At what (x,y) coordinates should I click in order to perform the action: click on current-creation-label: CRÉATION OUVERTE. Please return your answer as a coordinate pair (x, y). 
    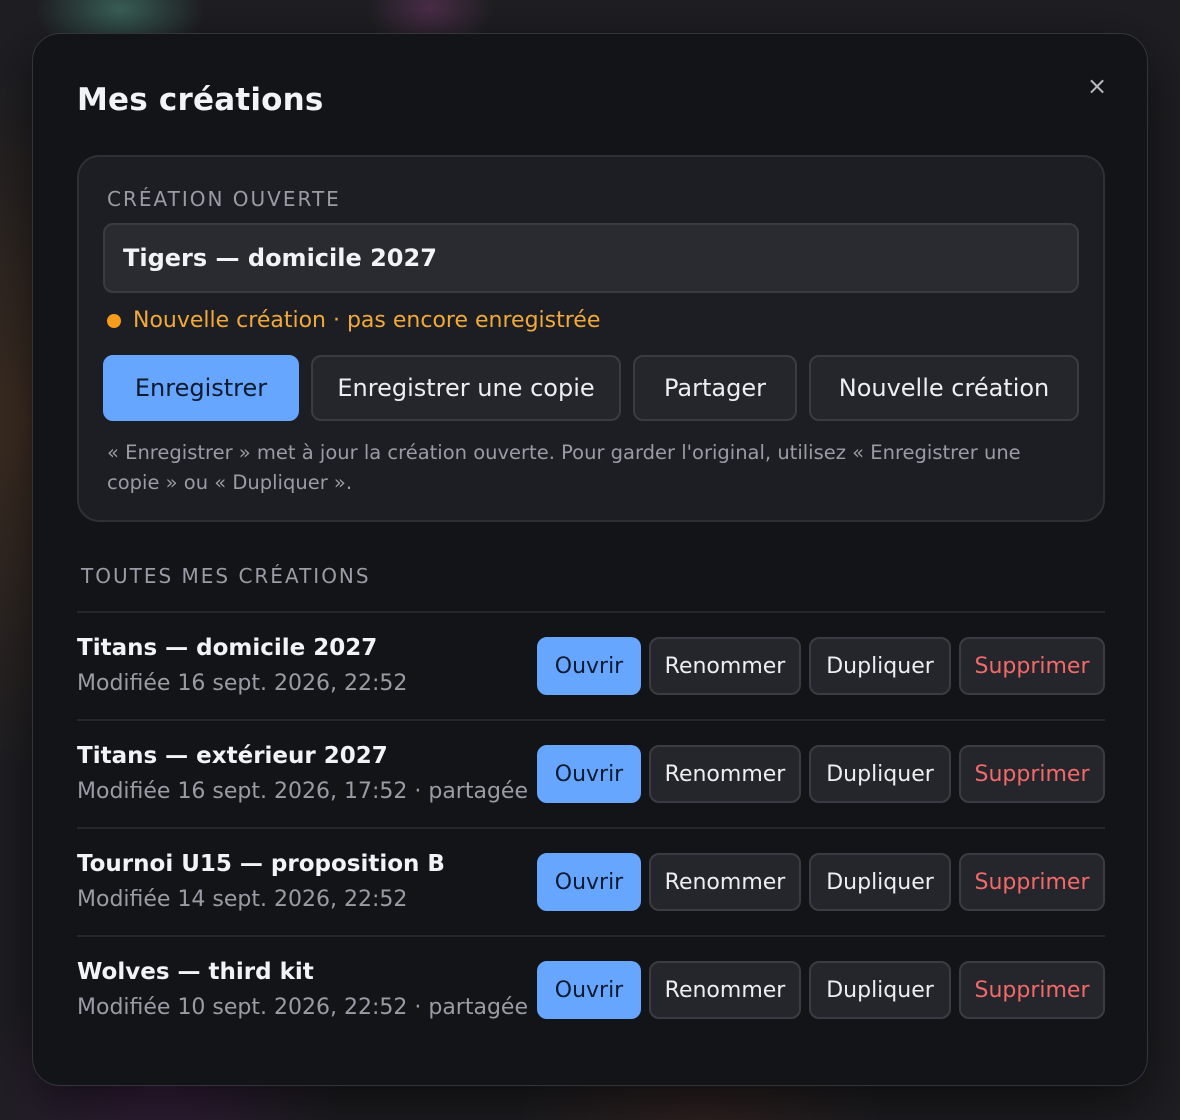
    Looking at the image, I should click on (224, 199).